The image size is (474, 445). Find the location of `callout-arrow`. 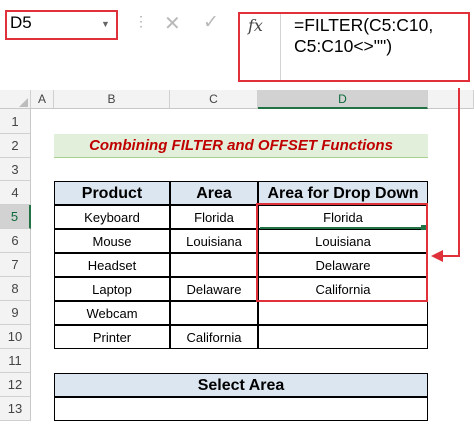

callout-arrow is located at coordinates (445, 175).